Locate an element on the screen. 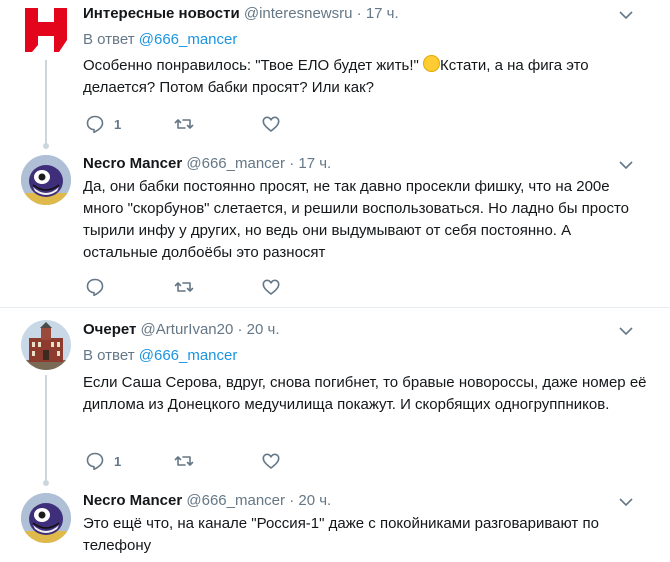 The height and width of the screenshot is (562, 670). tweet-header: Очерет @ArturIvan20 · 20 ч. is located at coordinates (181, 329).